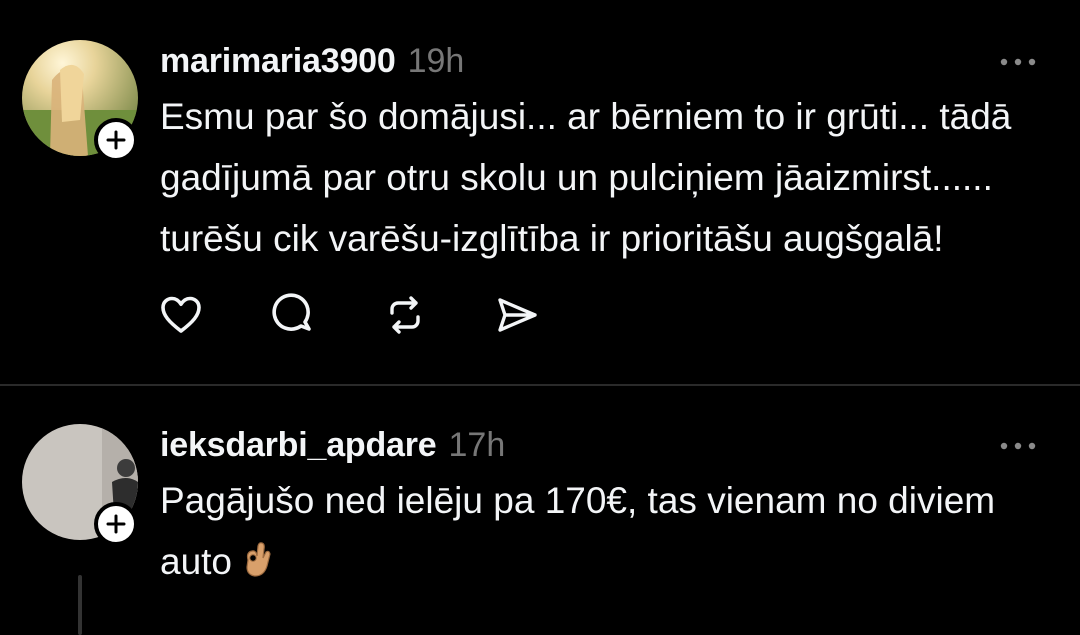  I want to click on post-header: marimaria3900 19h, so click(312, 61).